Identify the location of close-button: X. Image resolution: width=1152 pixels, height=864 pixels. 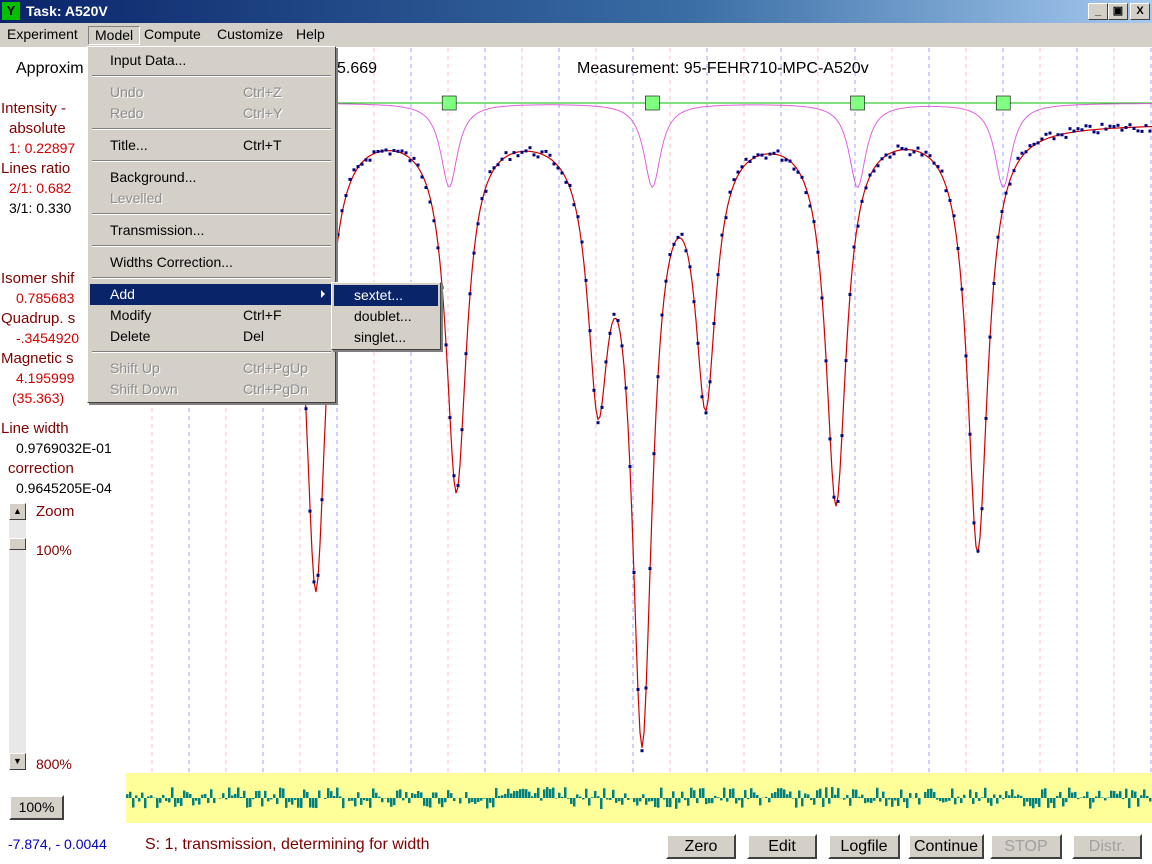
(1140, 11).